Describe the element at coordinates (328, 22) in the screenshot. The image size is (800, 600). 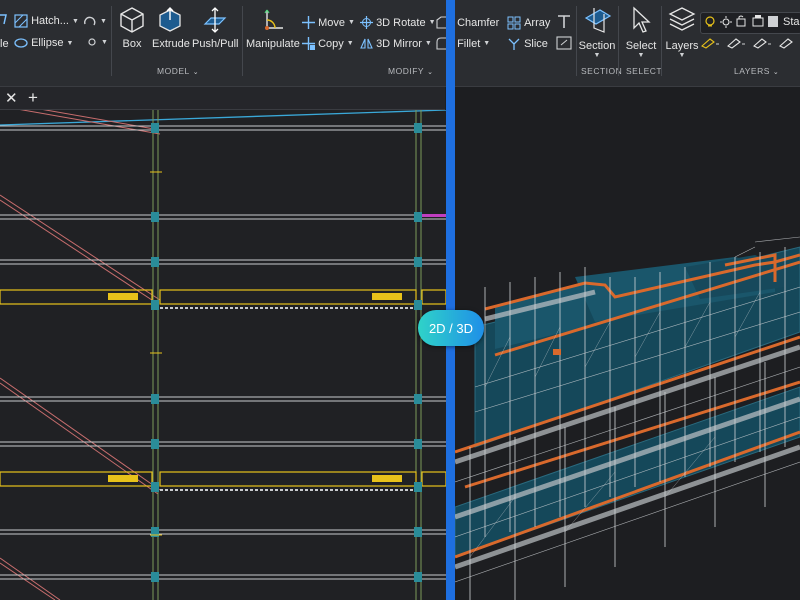
I see `move-button: Move ▼` at that location.